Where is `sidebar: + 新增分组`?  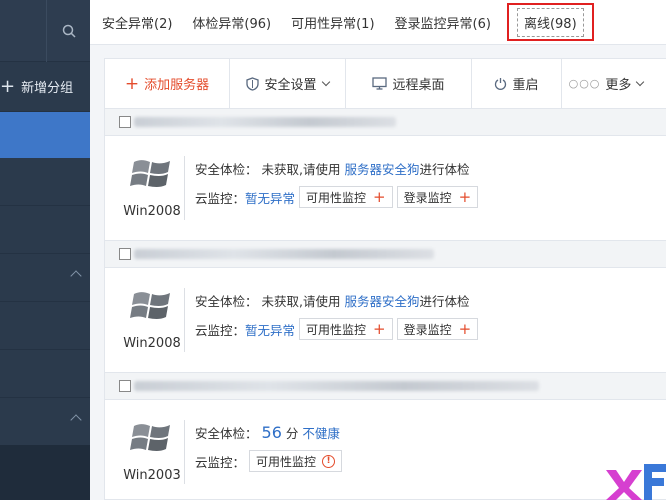
sidebar: + 新增分组 is located at coordinates (45, 250).